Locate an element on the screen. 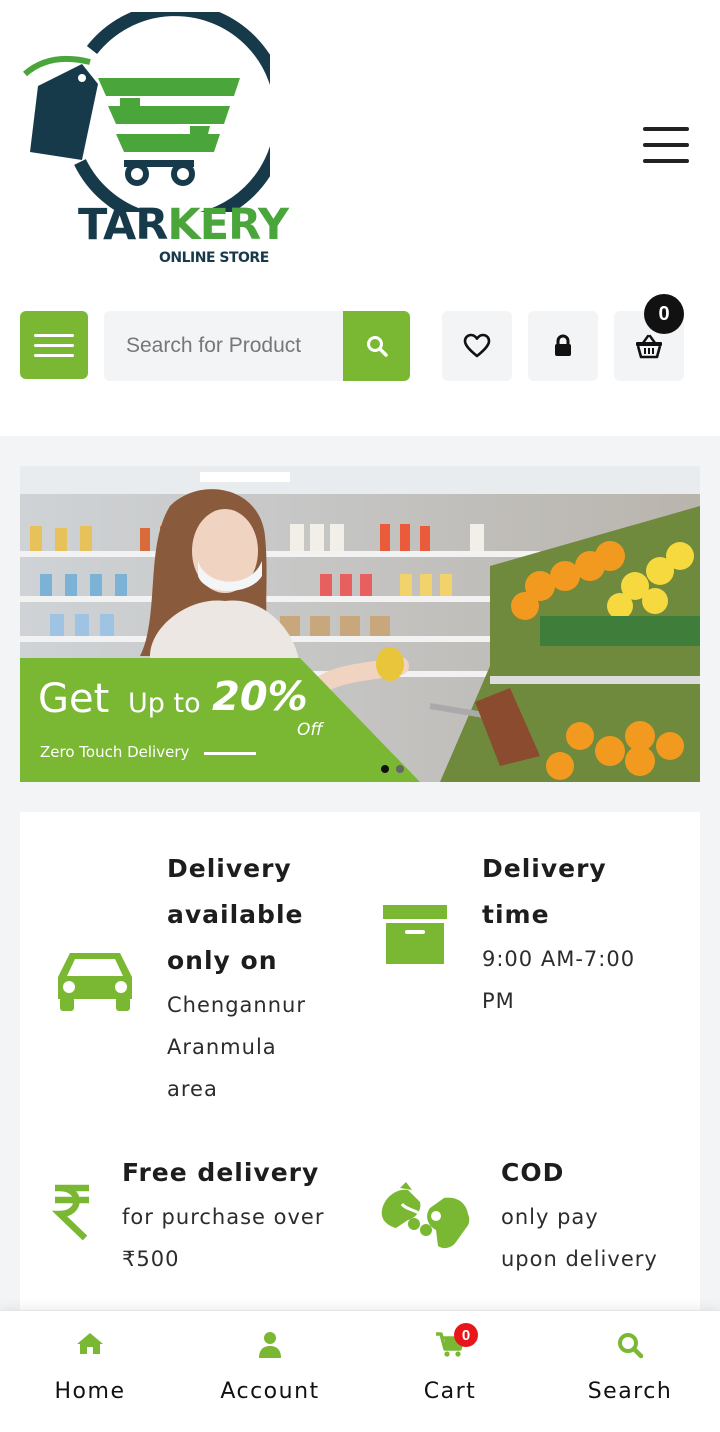  nav-cart-label: Cart is located at coordinates (450, 1391).